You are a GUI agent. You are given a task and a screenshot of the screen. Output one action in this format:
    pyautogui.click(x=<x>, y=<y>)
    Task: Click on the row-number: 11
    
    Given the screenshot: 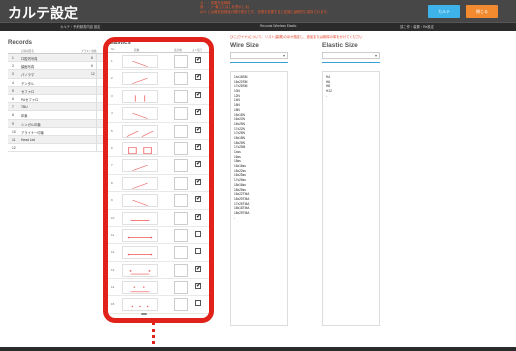 What is the action you would take?
    pyautogui.click(x=14, y=139)
    